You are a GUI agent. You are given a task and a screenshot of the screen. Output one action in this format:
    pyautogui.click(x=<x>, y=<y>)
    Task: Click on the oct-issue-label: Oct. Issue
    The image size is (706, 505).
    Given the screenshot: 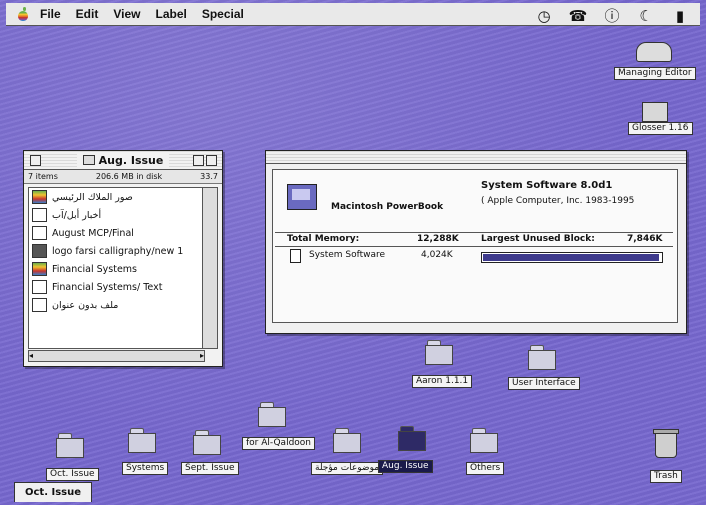 What is the action you would take?
    pyautogui.click(x=72, y=474)
    